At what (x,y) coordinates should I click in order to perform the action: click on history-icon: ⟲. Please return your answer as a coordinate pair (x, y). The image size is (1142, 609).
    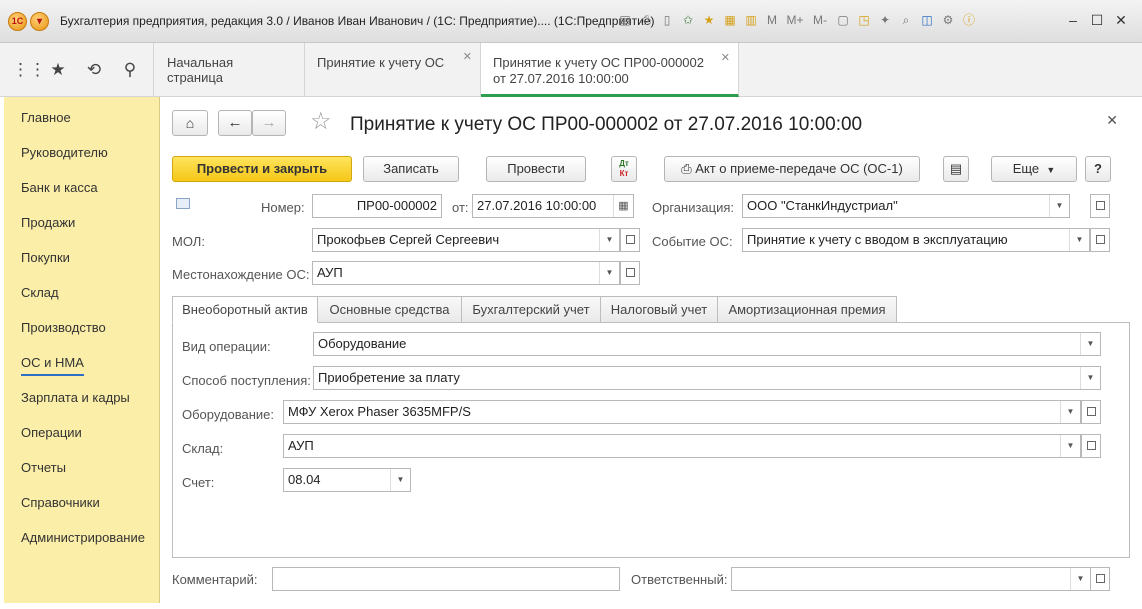
    Looking at the image, I should click on (94, 70).